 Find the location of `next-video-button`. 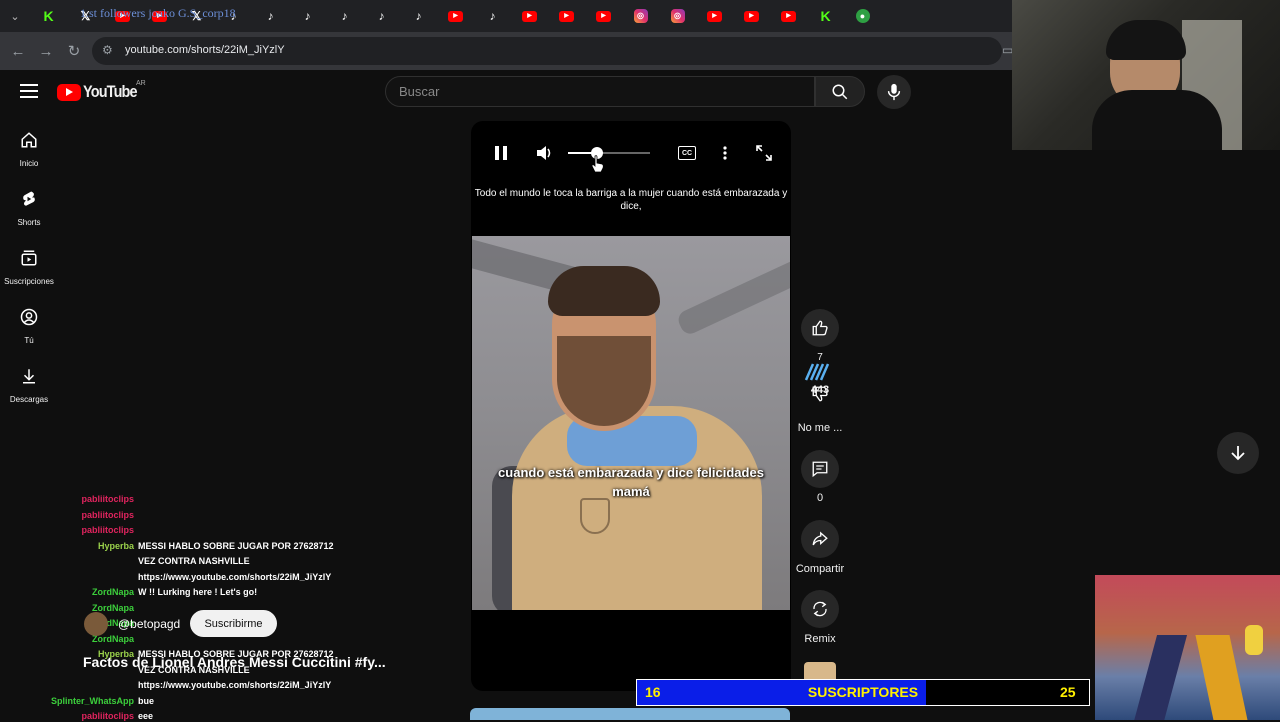

next-video-button is located at coordinates (1238, 453).